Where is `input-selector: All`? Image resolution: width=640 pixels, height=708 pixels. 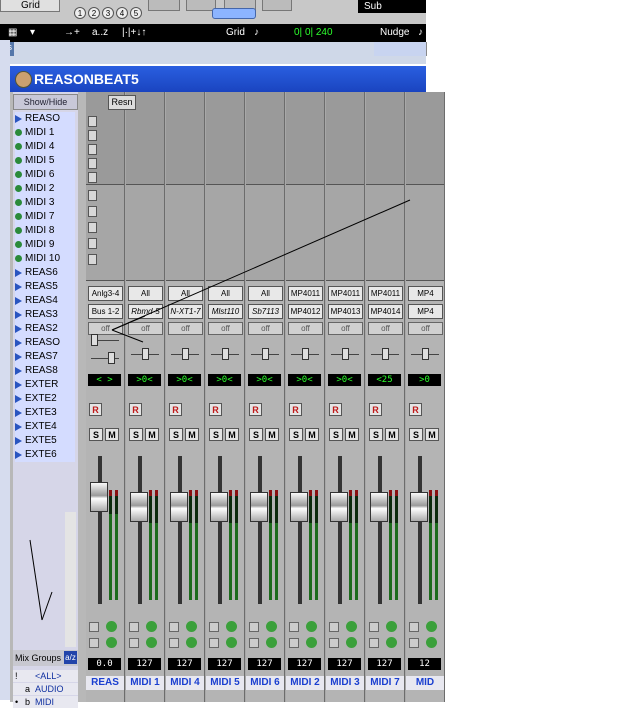 input-selector: All is located at coordinates (265, 293).